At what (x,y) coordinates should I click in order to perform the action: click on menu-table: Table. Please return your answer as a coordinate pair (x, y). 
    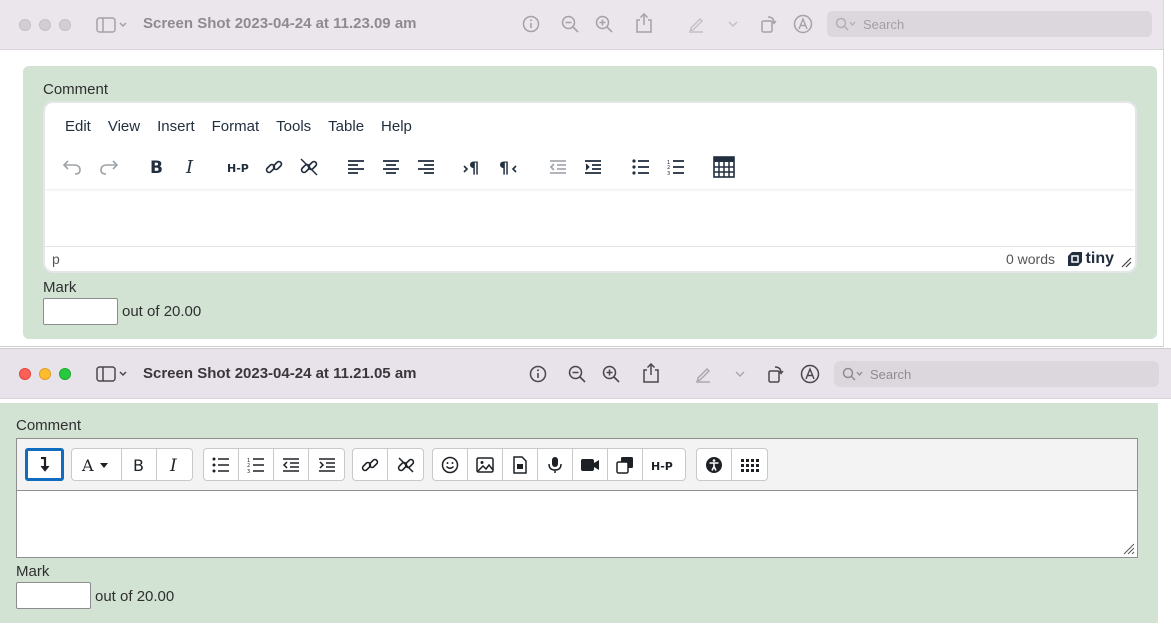
    Looking at the image, I should click on (346, 126).